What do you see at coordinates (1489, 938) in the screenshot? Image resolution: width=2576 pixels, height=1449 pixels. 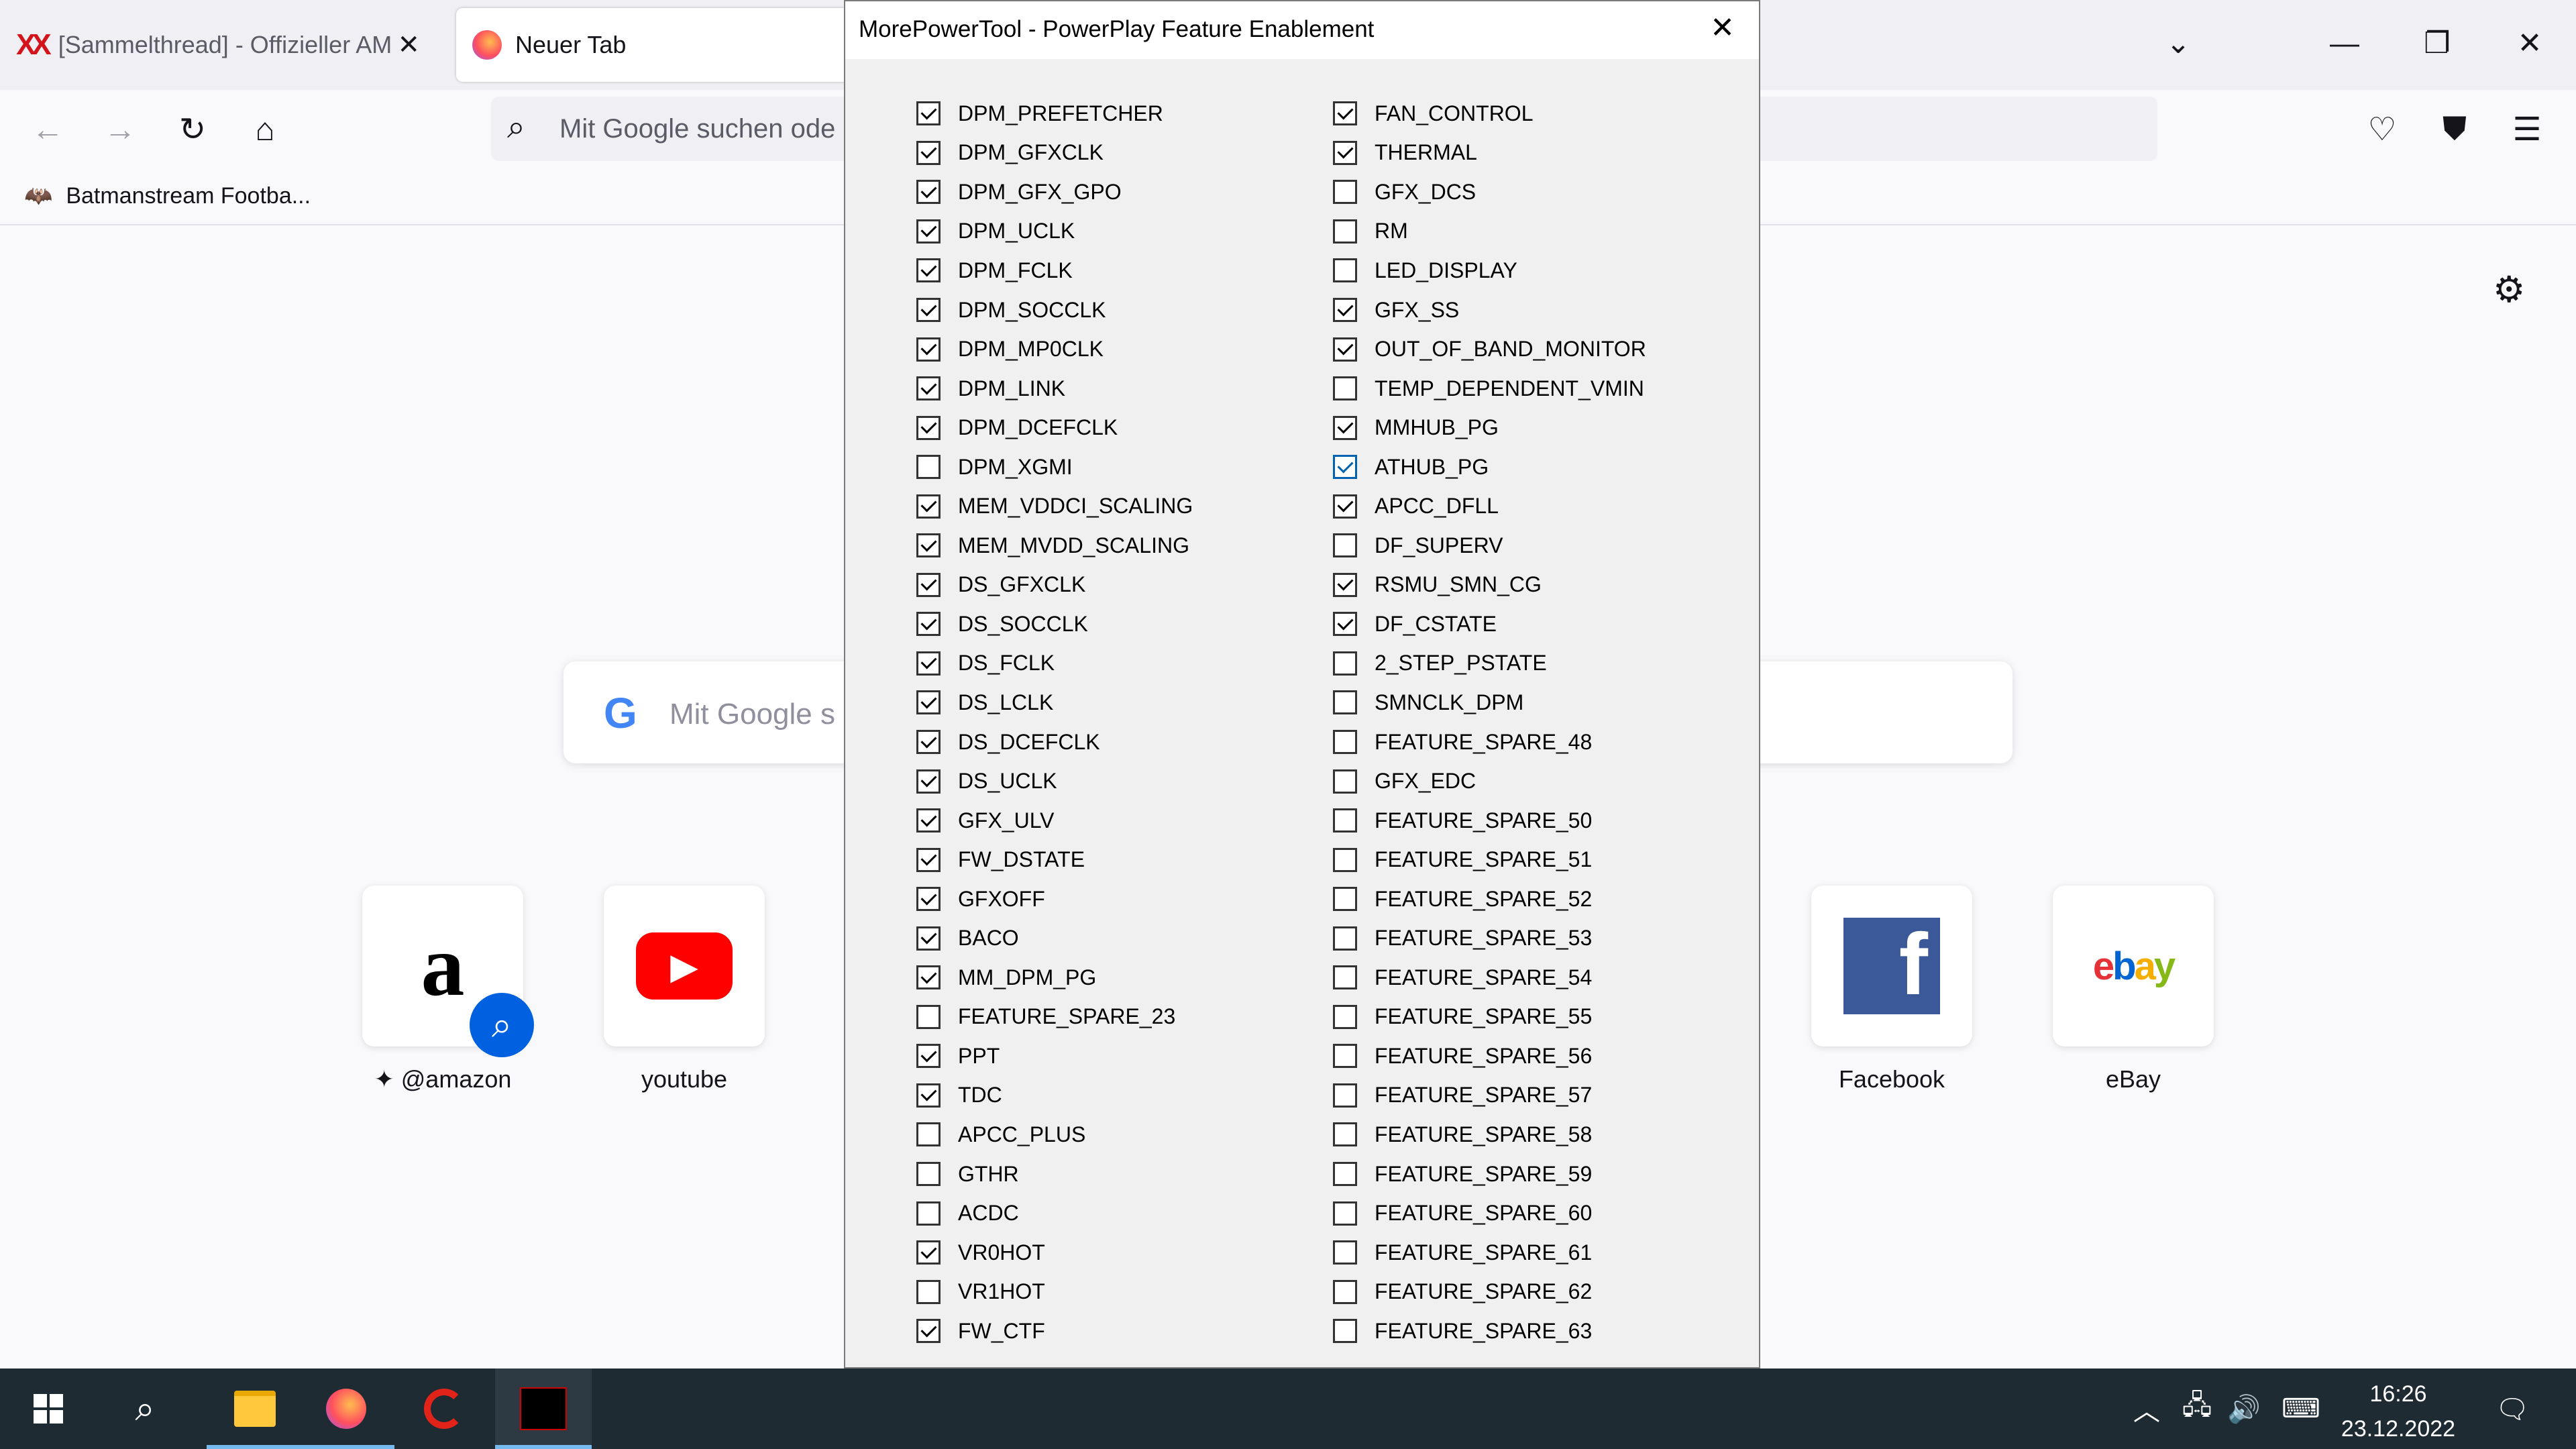 I see `feature-row: FEATURE_SPARE_53` at bounding box center [1489, 938].